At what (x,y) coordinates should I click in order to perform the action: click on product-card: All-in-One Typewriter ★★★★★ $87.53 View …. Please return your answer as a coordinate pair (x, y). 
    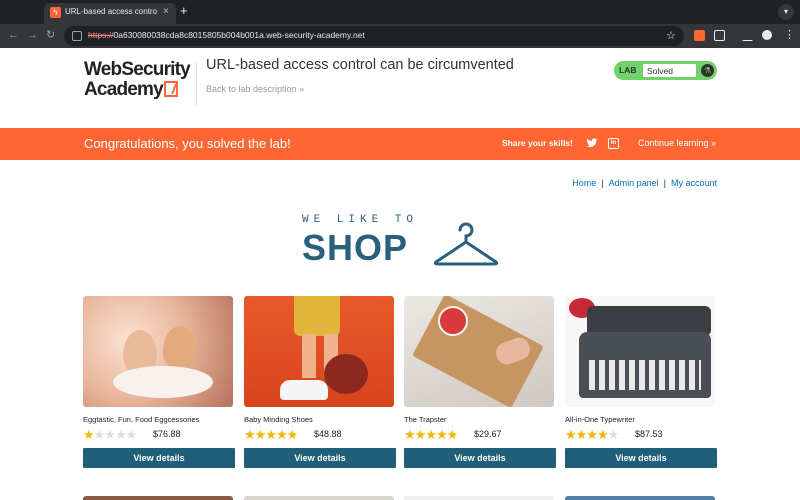
    Looking at the image, I should click on (641, 382).